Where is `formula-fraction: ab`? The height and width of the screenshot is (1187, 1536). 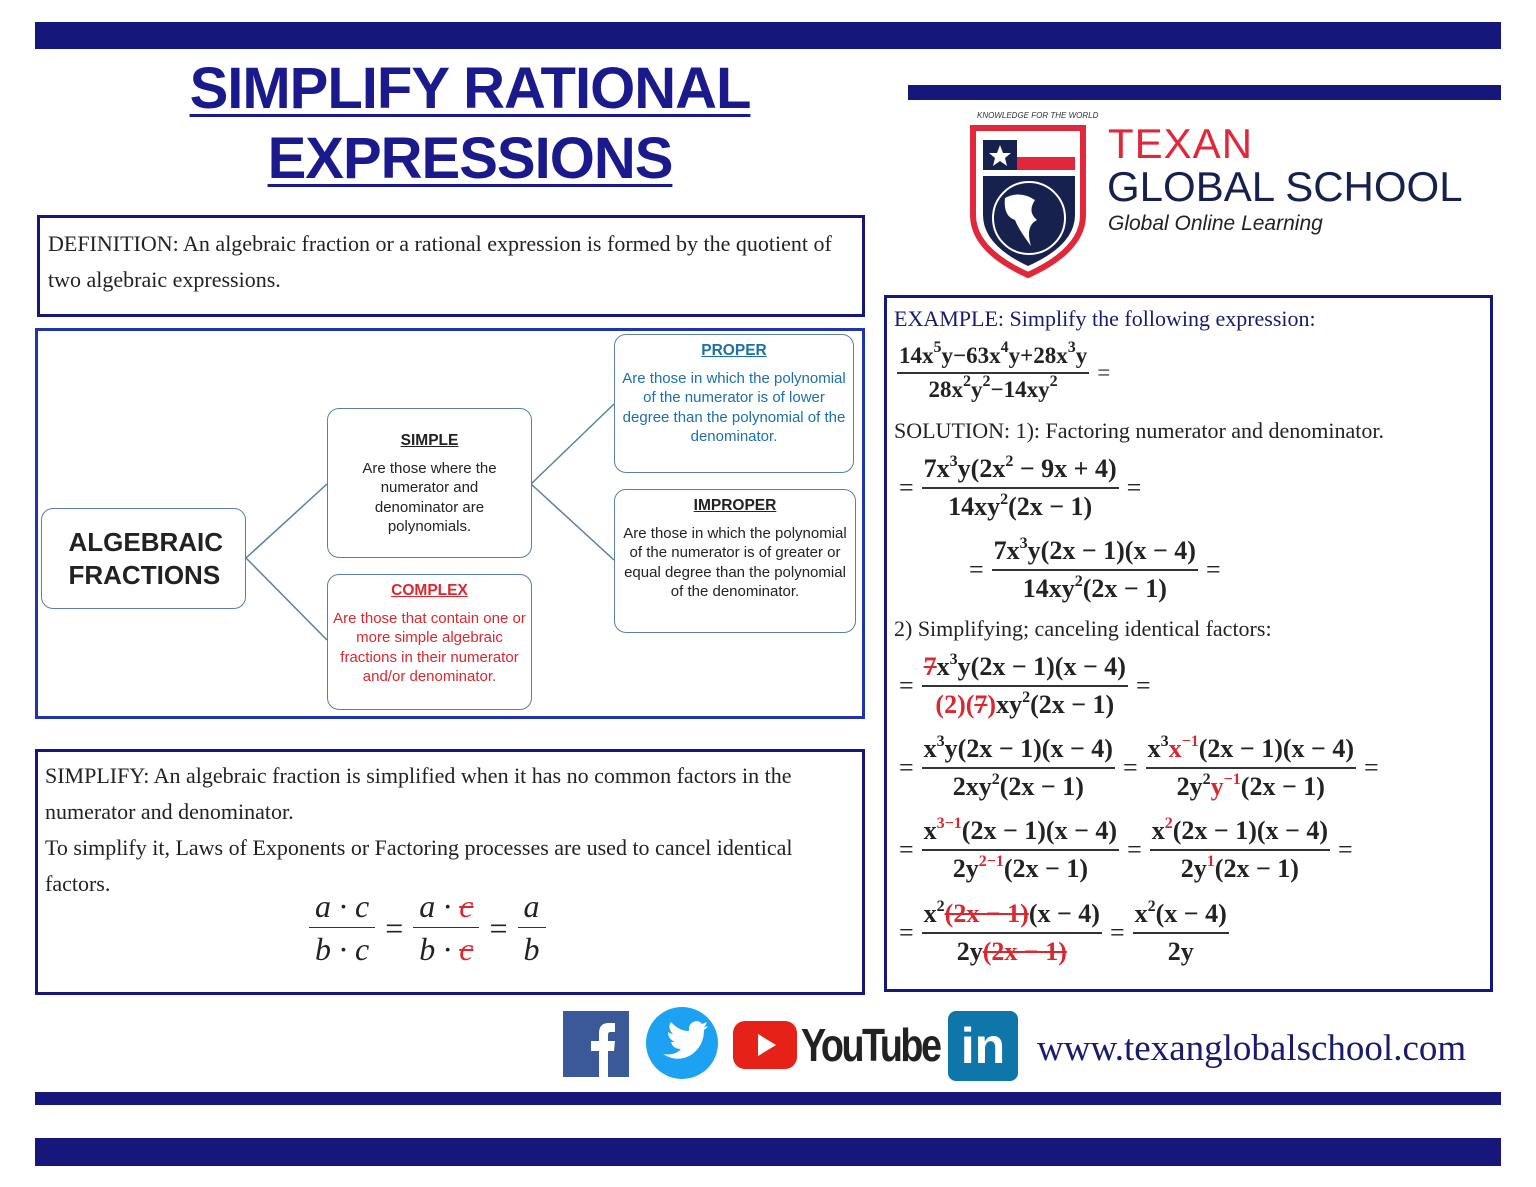
formula-fraction: ab is located at coordinates (531, 928).